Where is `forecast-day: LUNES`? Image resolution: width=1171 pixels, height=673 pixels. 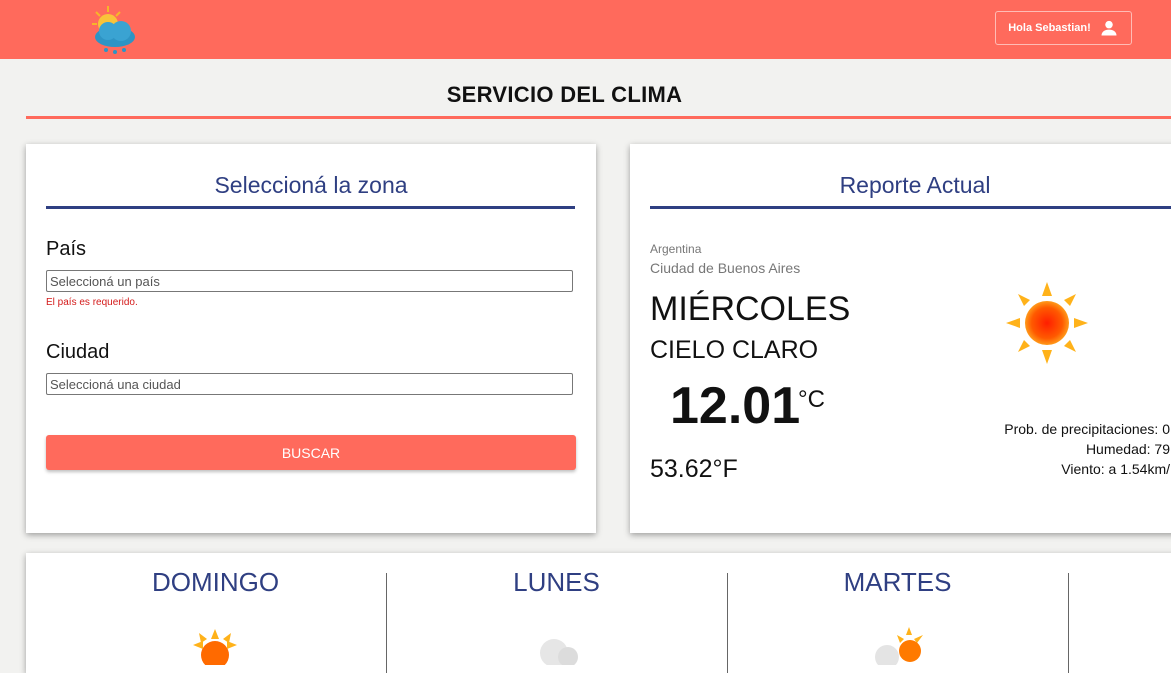
forecast-day: LUNES is located at coordinates (556, 613).